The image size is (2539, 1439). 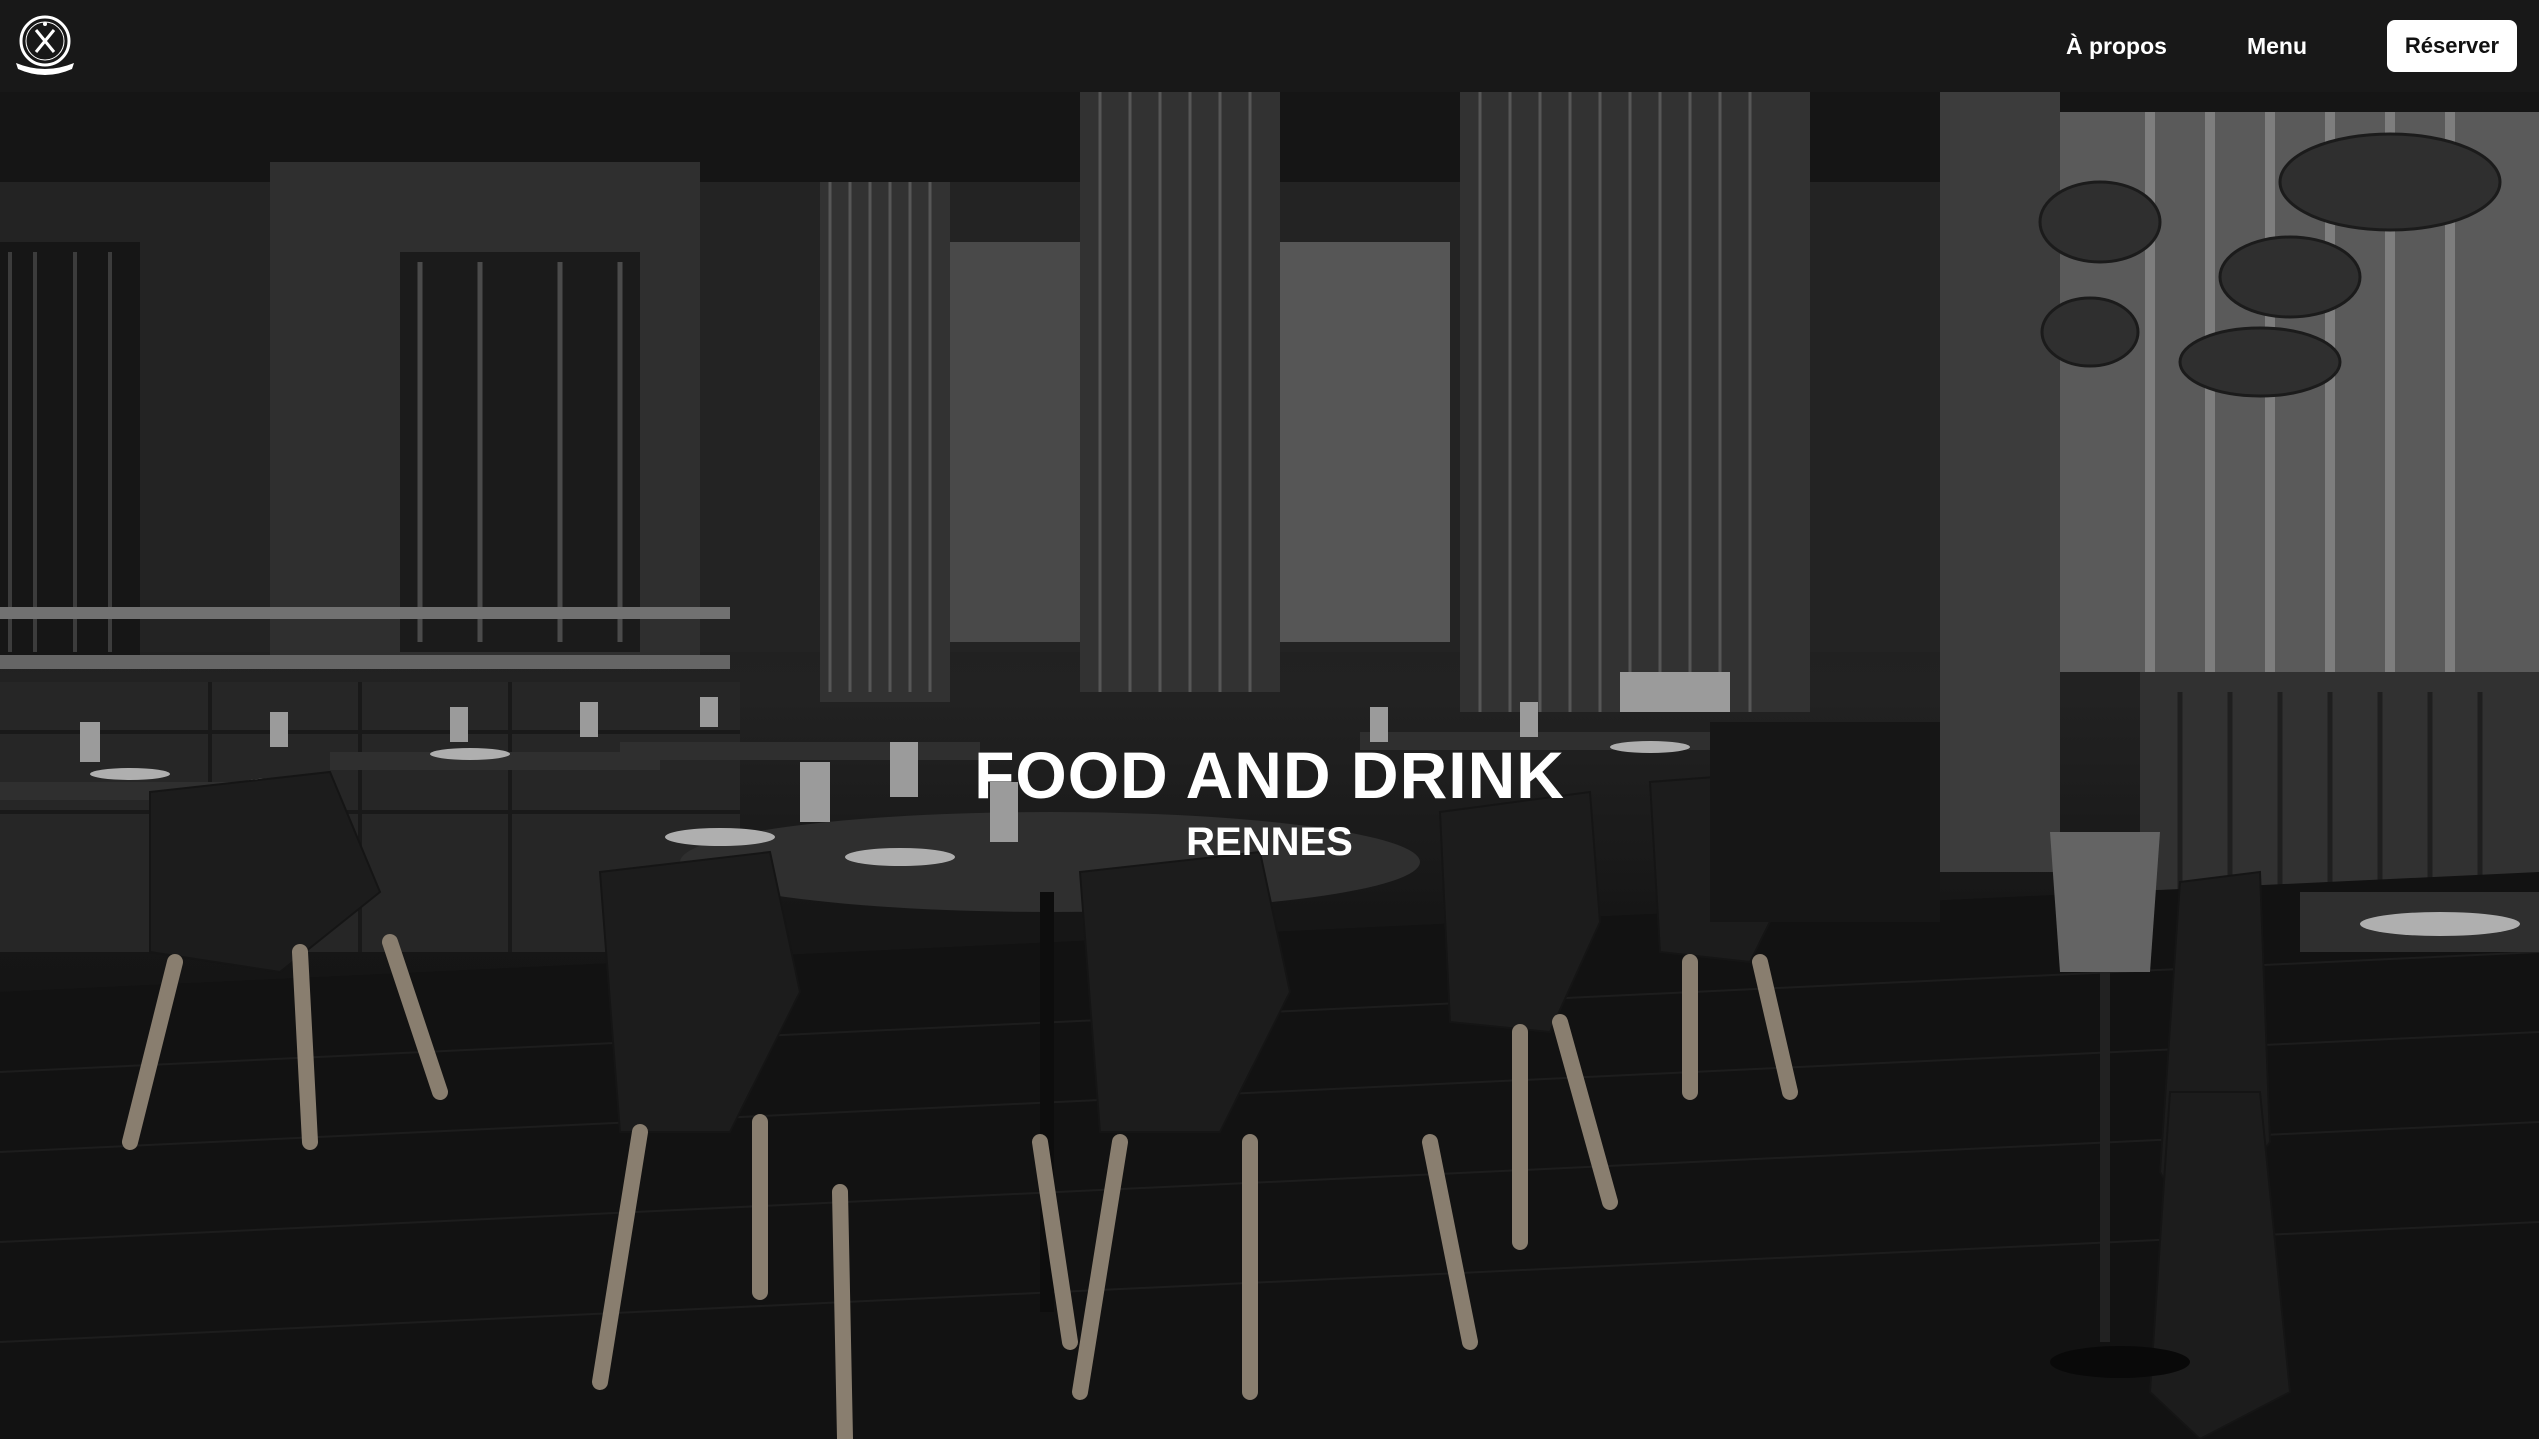 I want to click on nav-links: À propos Menu Réserver, so click(x=2291, y=46).